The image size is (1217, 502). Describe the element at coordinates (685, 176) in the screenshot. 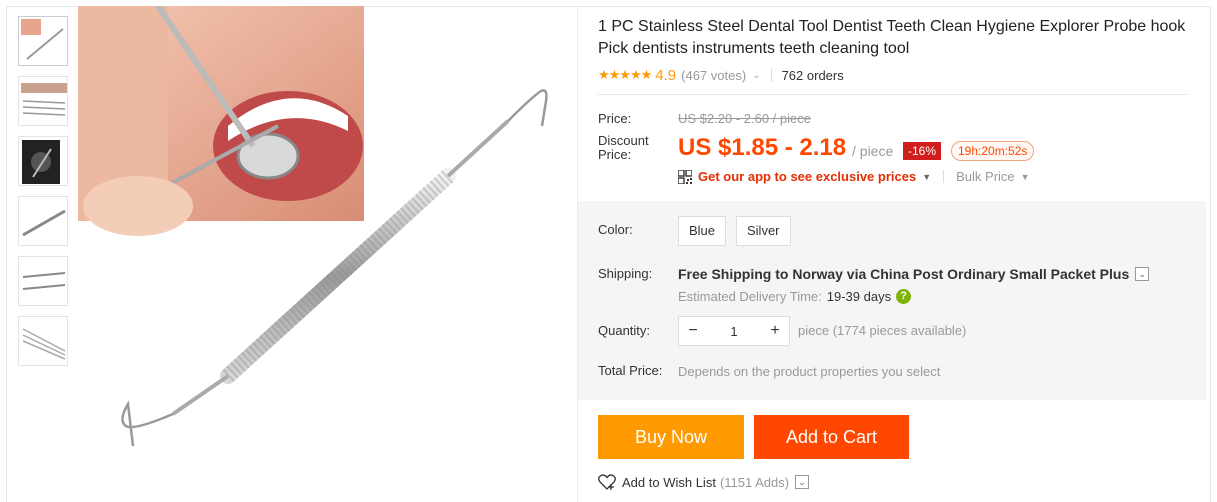

I see `qr-code-icon` at that location.